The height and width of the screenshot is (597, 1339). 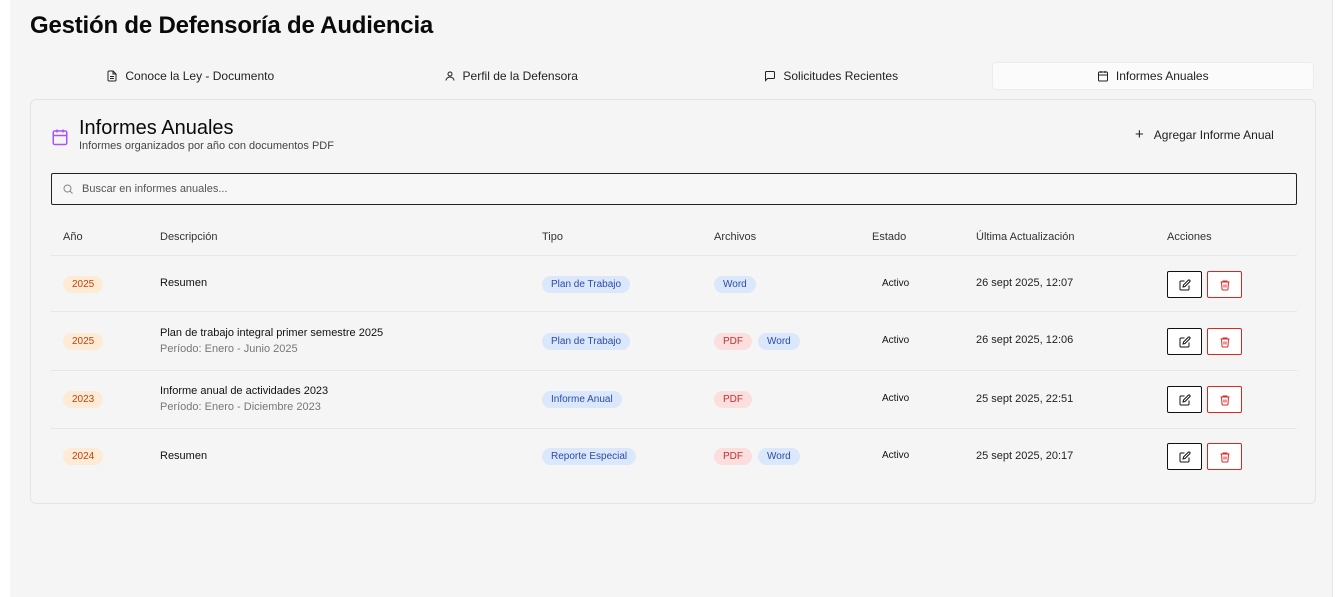 I want to click on updated-date: 25 sept 2025, 20:17, so click(x=1025, y=456).